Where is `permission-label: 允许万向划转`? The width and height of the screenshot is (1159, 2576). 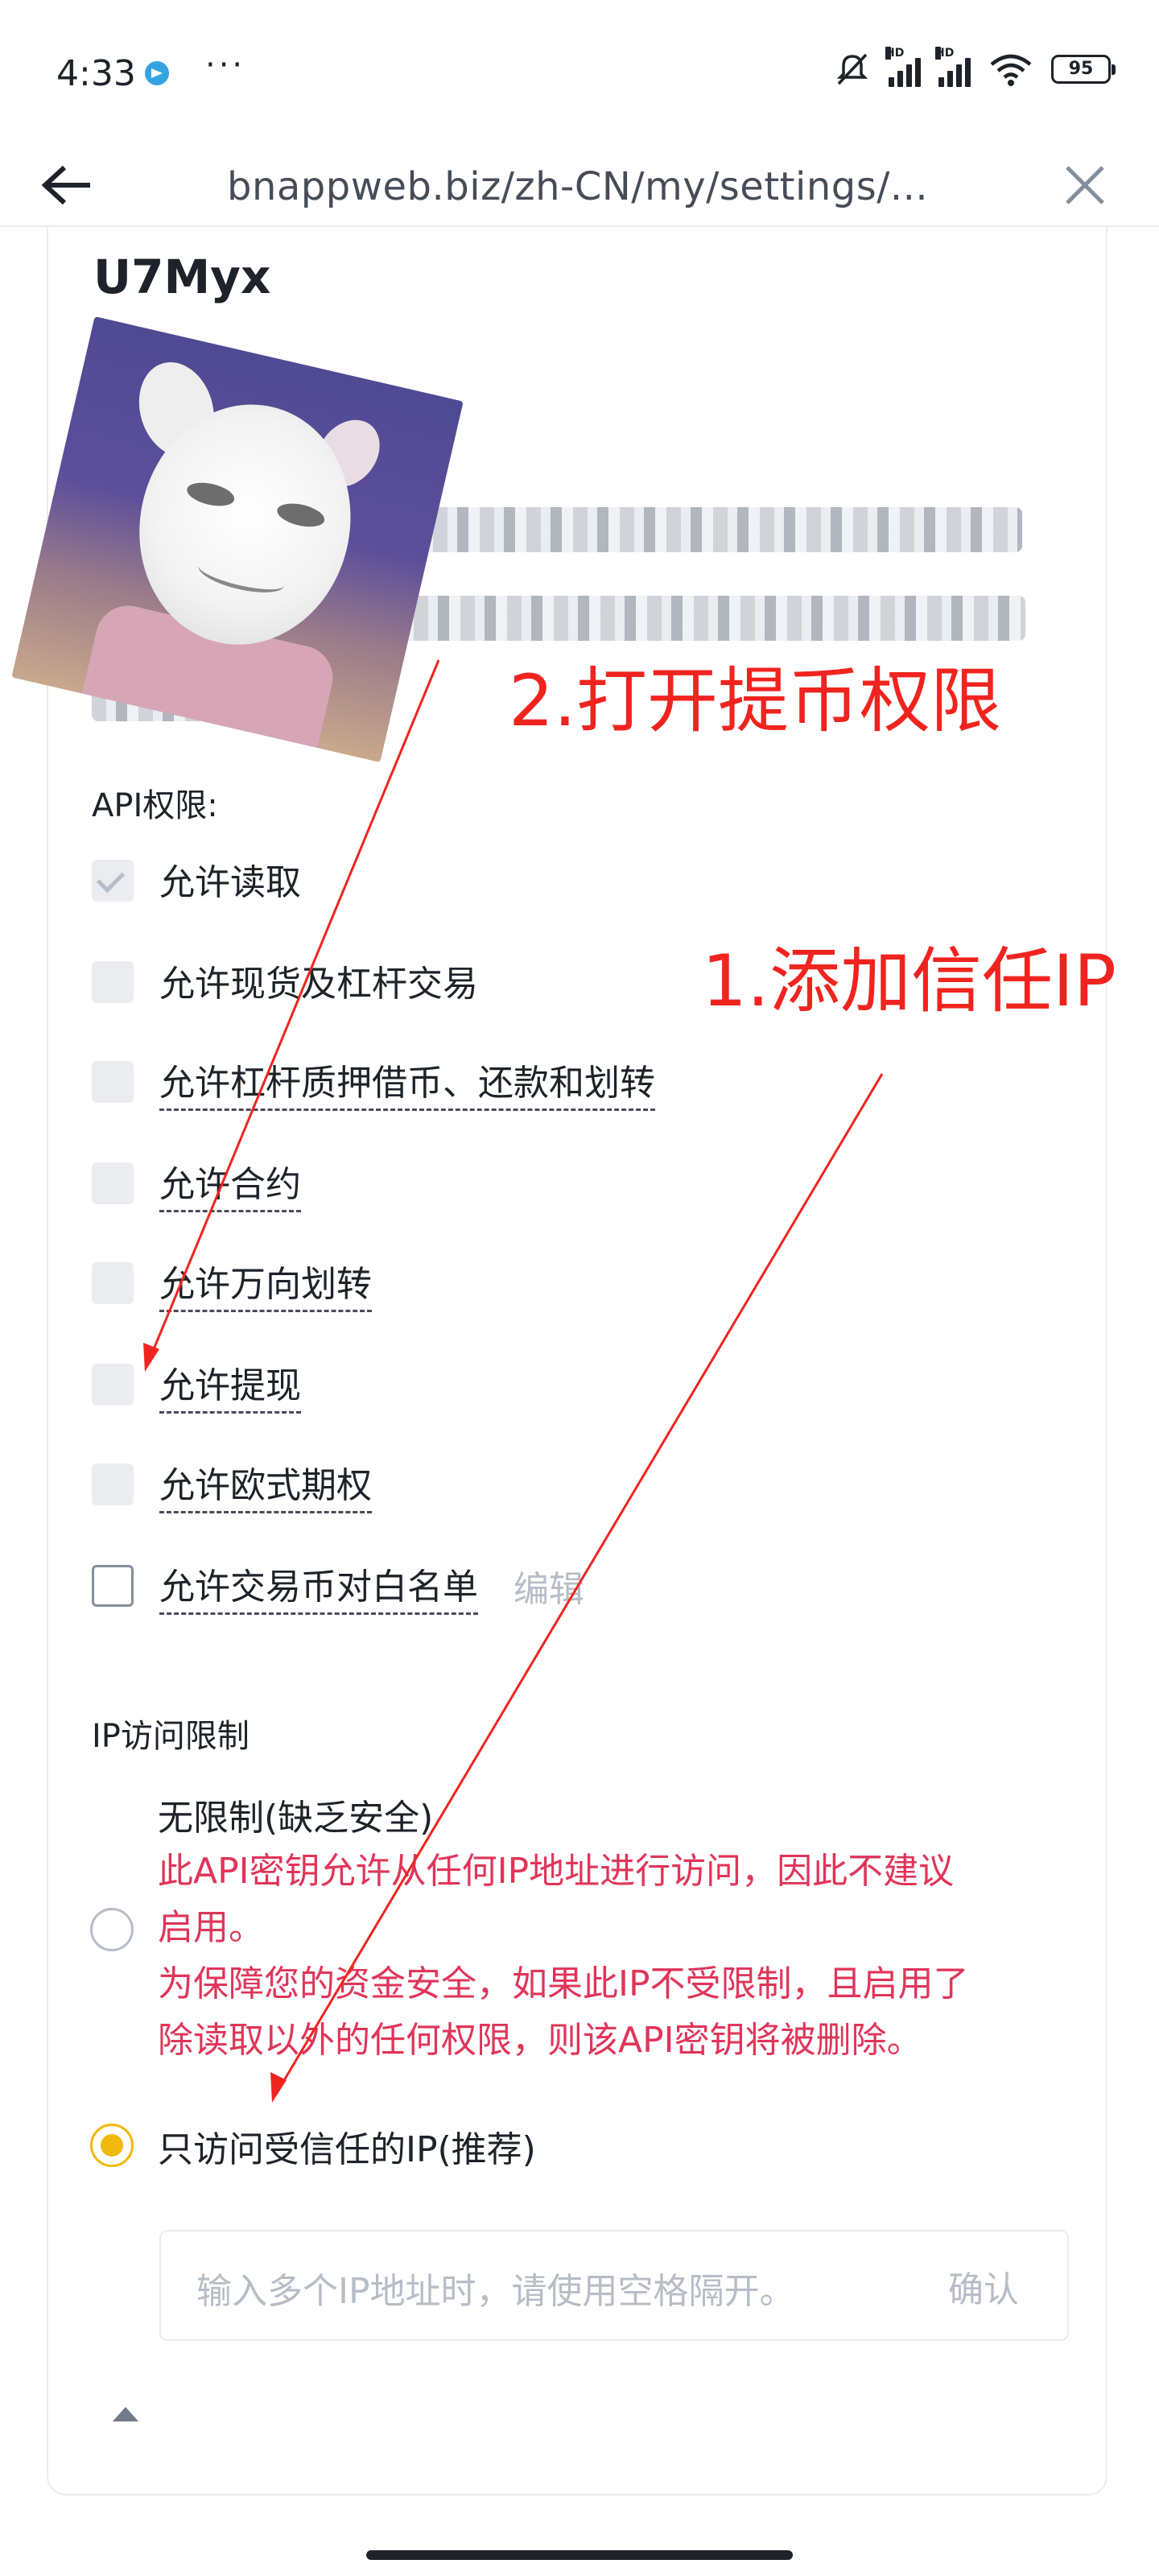 permission-label: 允许万向划转 is located at coordinates (265, 1283).